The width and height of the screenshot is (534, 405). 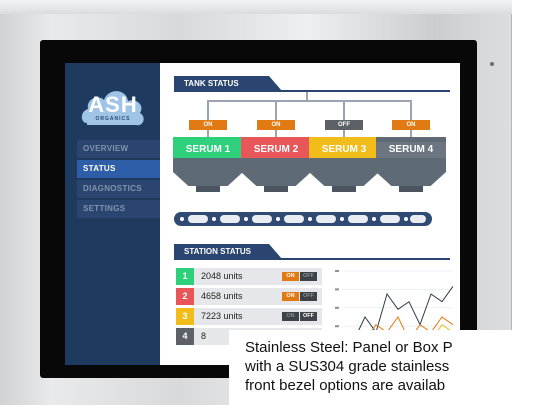 I want to click on tank-4-body, so click(x=411, y=165).